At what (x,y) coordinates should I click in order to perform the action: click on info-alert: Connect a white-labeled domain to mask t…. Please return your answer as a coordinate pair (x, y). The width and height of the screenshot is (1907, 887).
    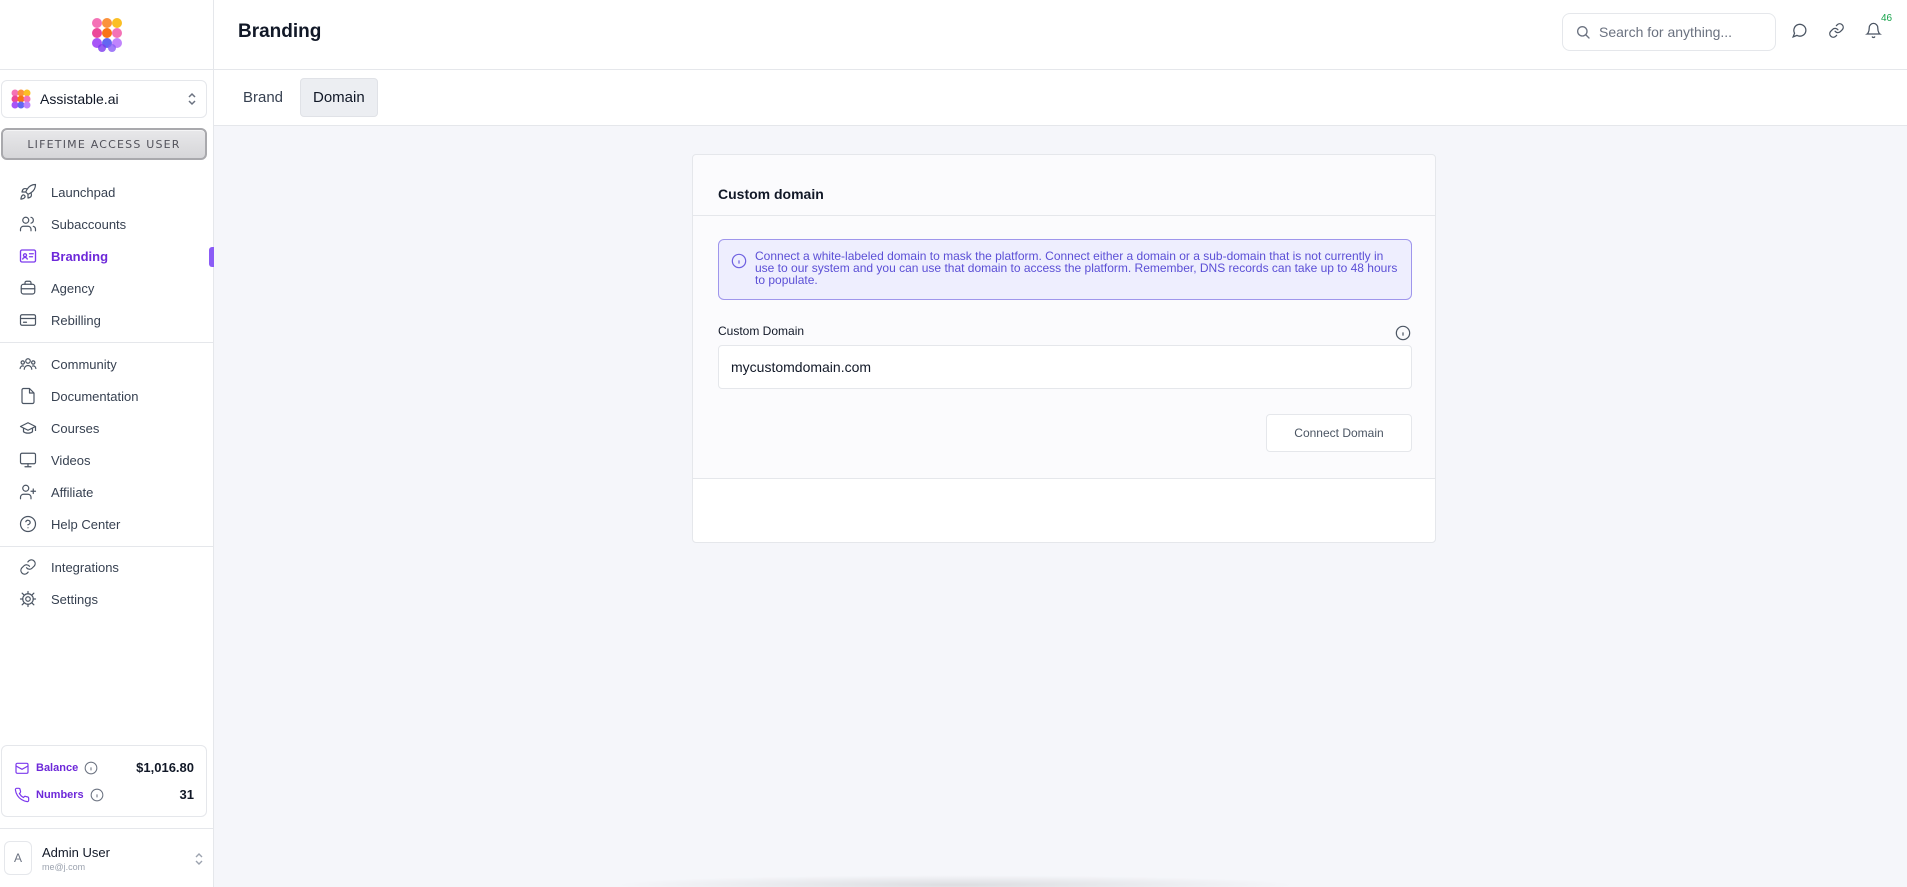
    Looking at the image, I should click on (1065, 269).